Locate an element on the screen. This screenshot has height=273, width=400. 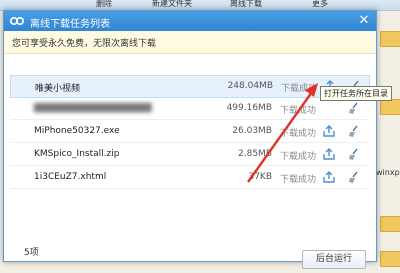
annotation-arrow is located at coordinates (282, 133).